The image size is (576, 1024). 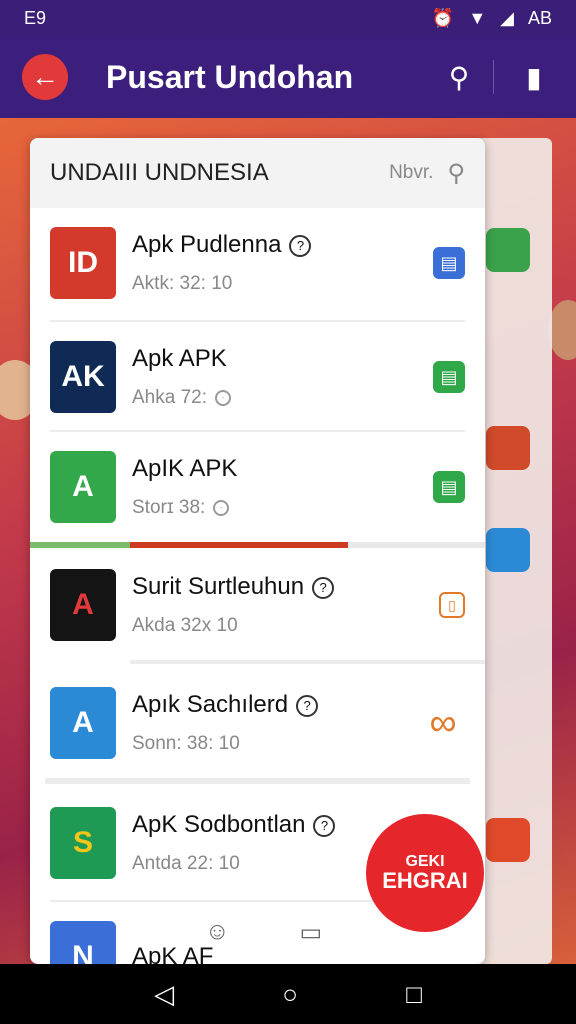 I want to click on item-name: ApIK APK, so click(x=185, y=468).